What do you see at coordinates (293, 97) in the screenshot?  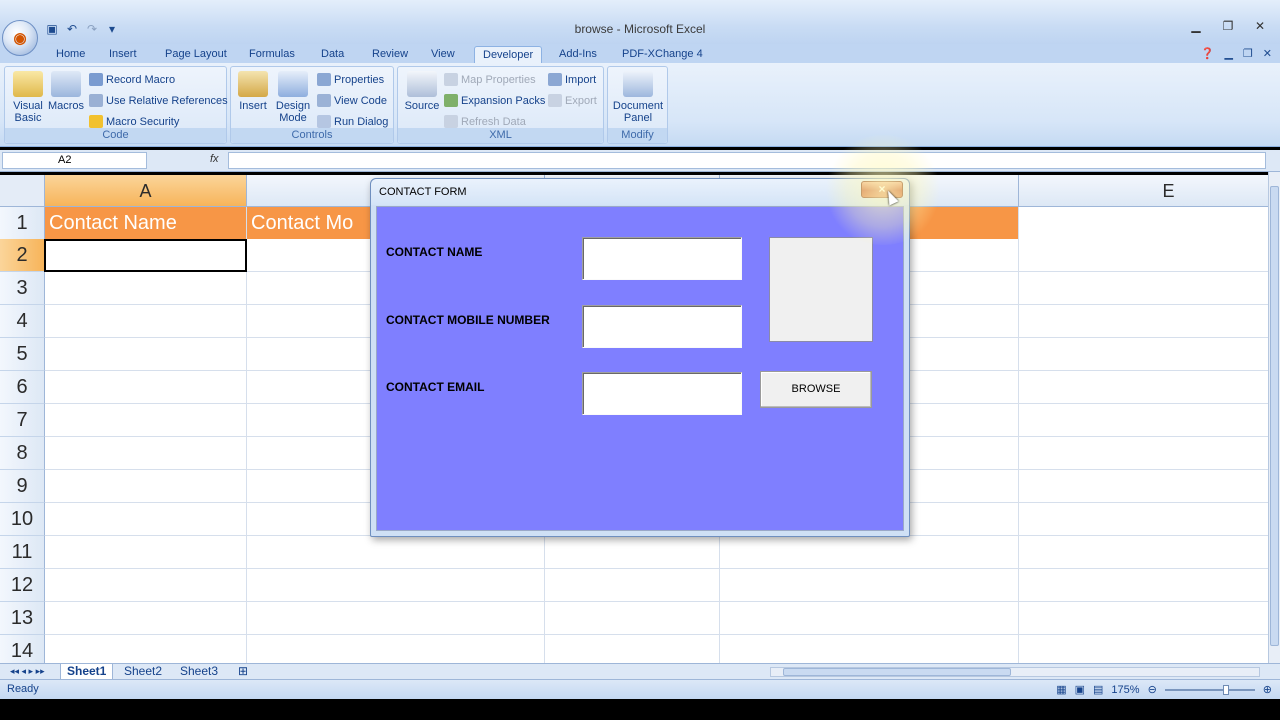 I see `design-mode-button: Design Mode` at bounding box center [293, 97].